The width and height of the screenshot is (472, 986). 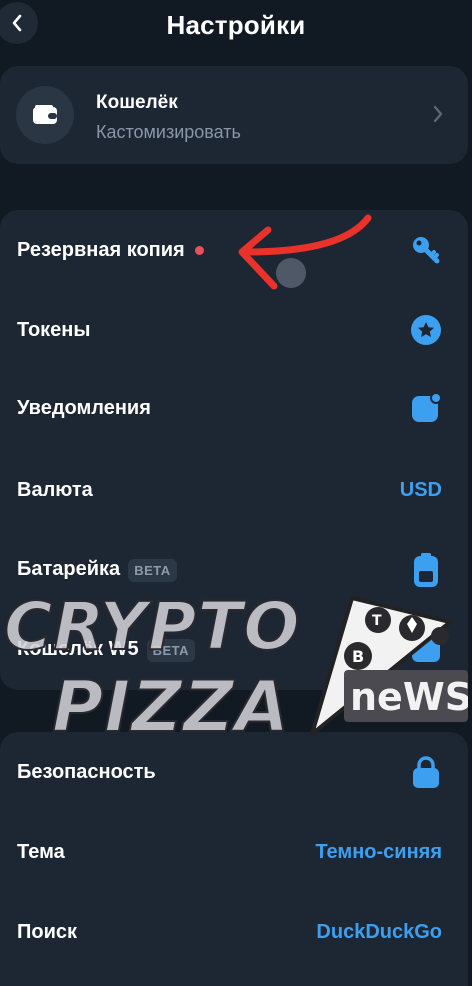 I want to click on row-battery: Батарейка BETA, so click(x=234, y=570).